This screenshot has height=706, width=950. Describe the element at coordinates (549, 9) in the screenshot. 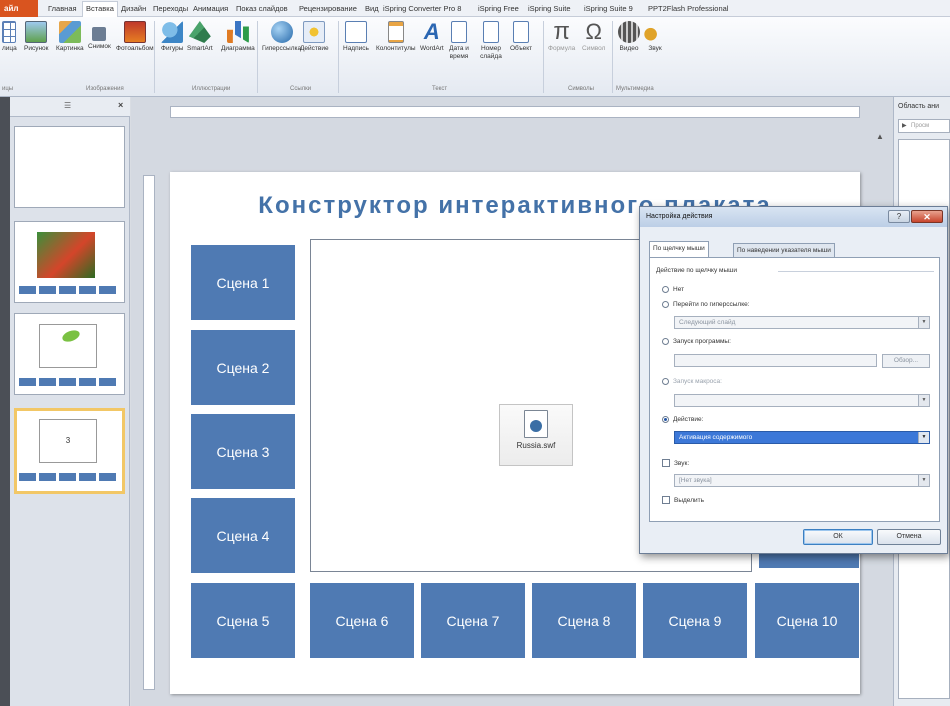

I see `tab-ispring-suite: iSpring Suite` at that location.